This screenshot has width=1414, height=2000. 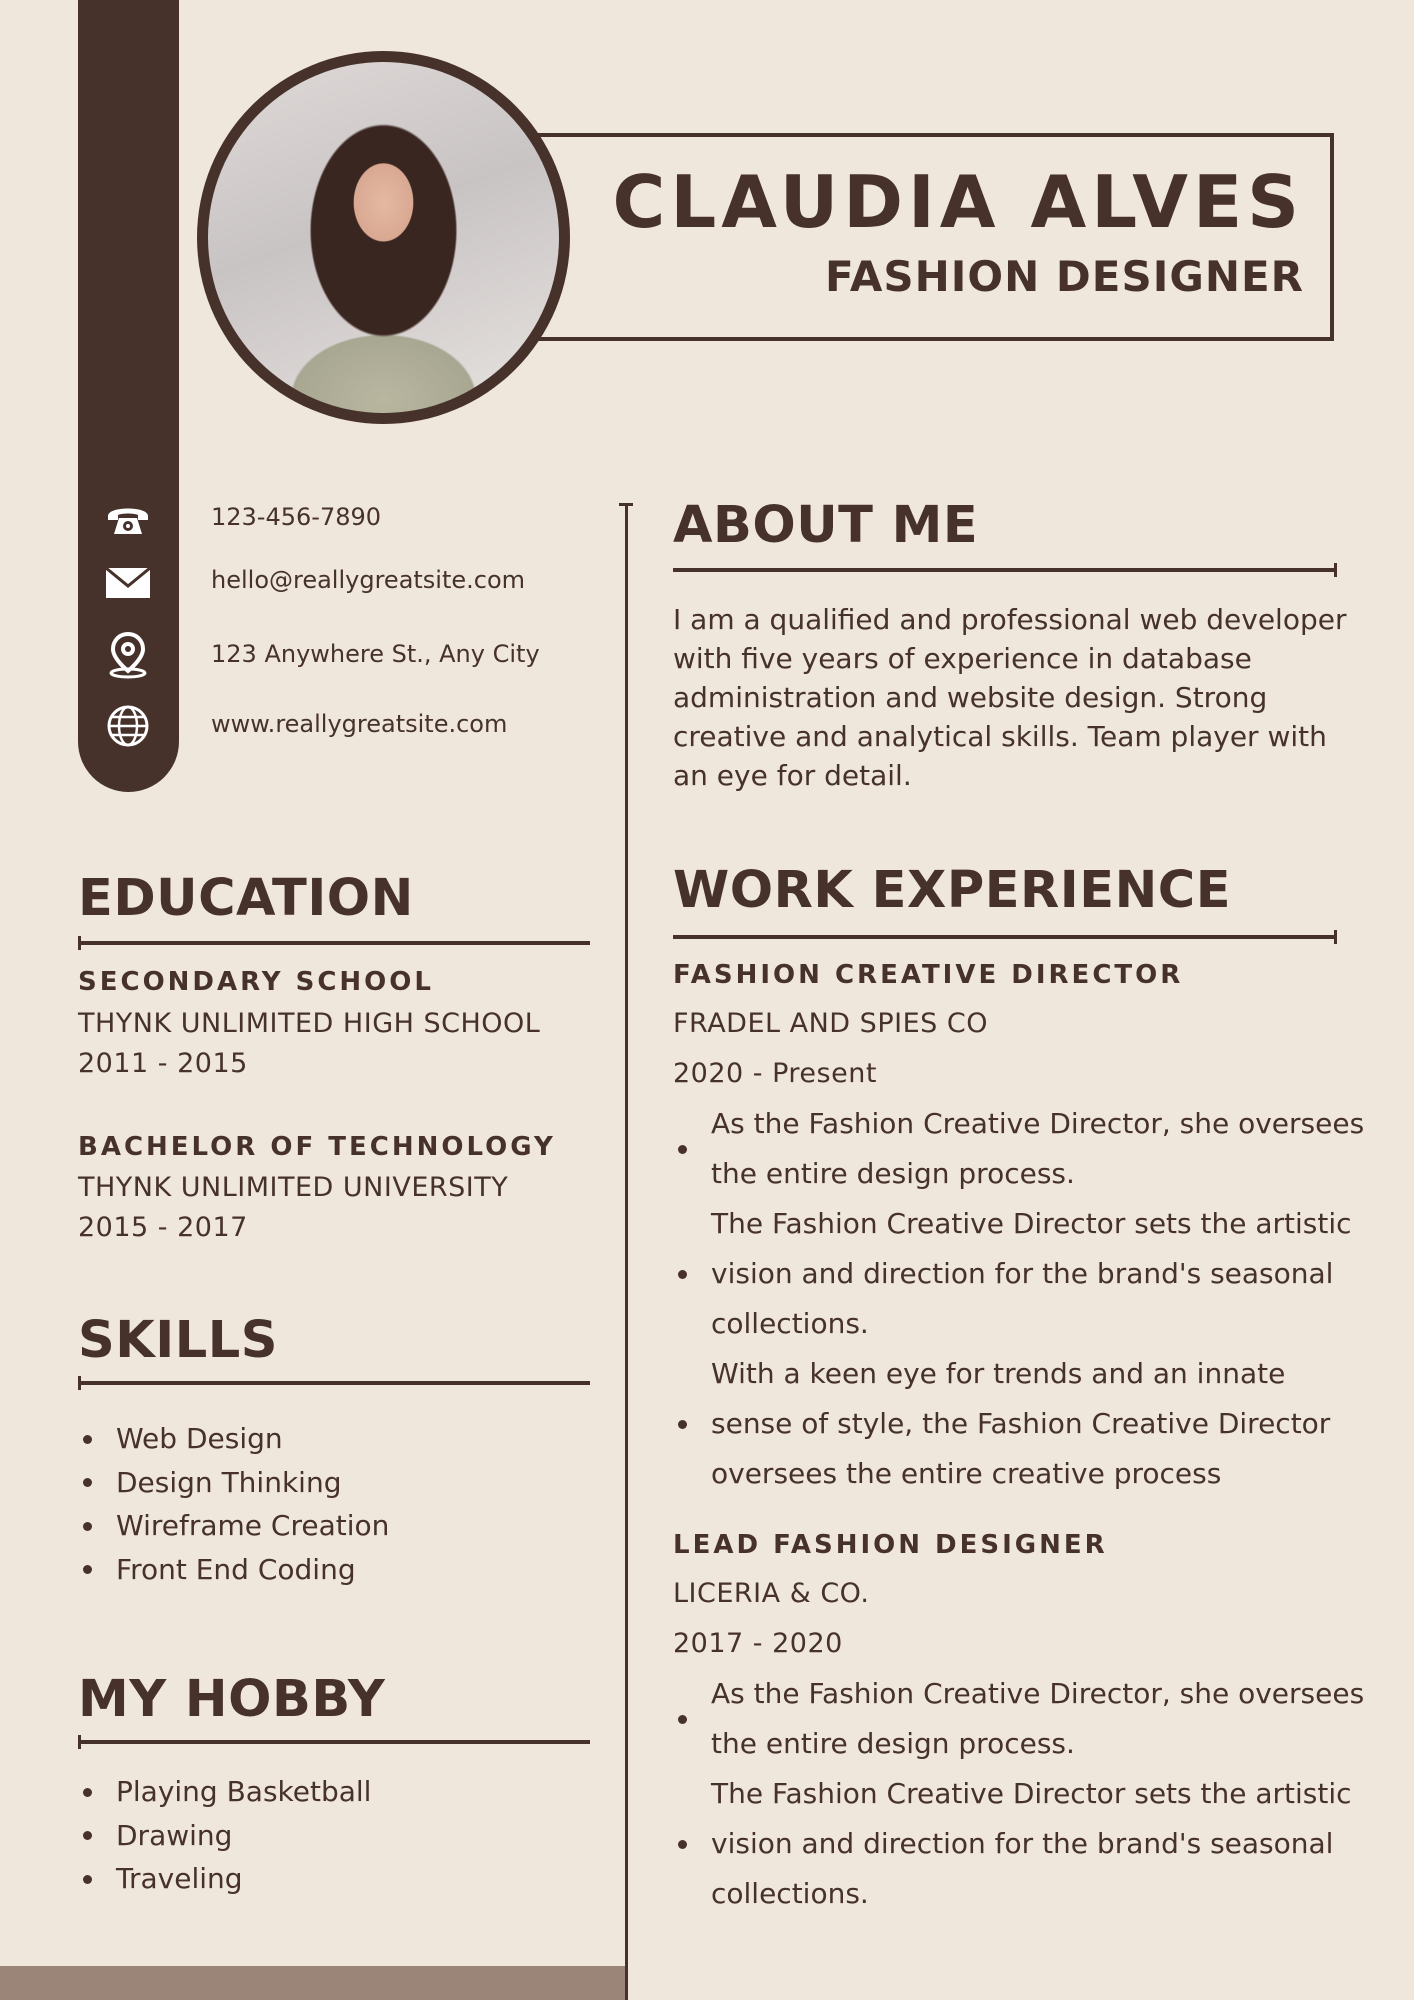 What do you see at coordinates (128, 726) in the screenshot?
I see `globe-icon` at bounding box center [128, 726].